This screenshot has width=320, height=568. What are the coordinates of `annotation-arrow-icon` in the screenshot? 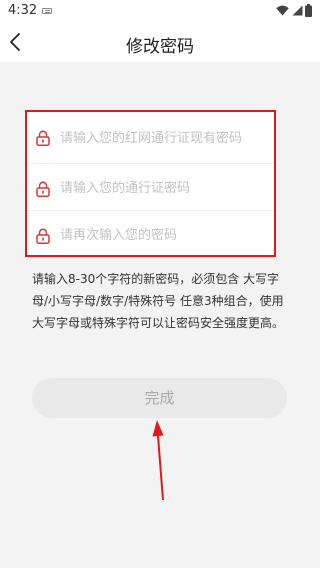 It's located at (158, 460).